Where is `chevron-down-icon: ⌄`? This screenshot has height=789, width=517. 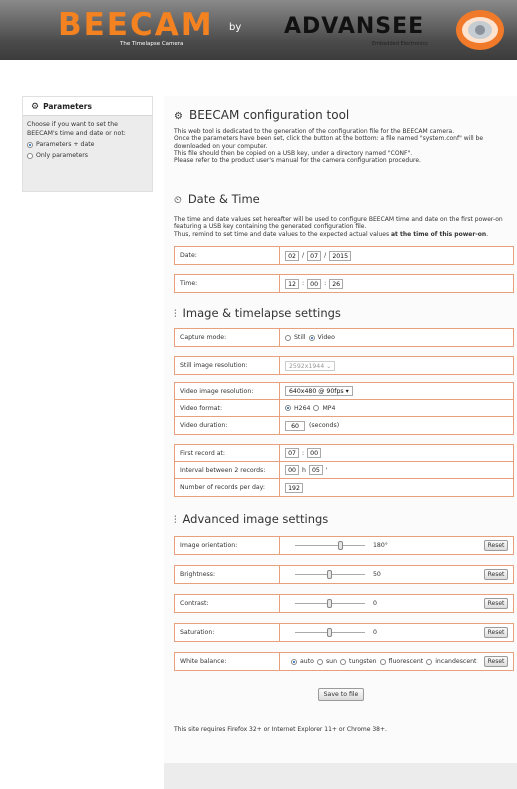 chevron-down-icon: ⌄ is located at coordinates (329, 366).